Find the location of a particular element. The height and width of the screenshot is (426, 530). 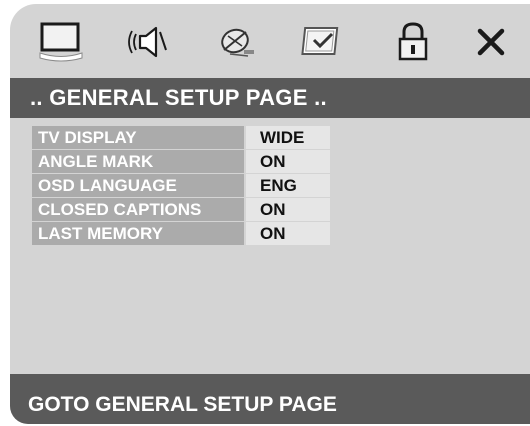

menu-row-osd-language: OSD LANGUAGE ENG is located at coordinates (181, 185).